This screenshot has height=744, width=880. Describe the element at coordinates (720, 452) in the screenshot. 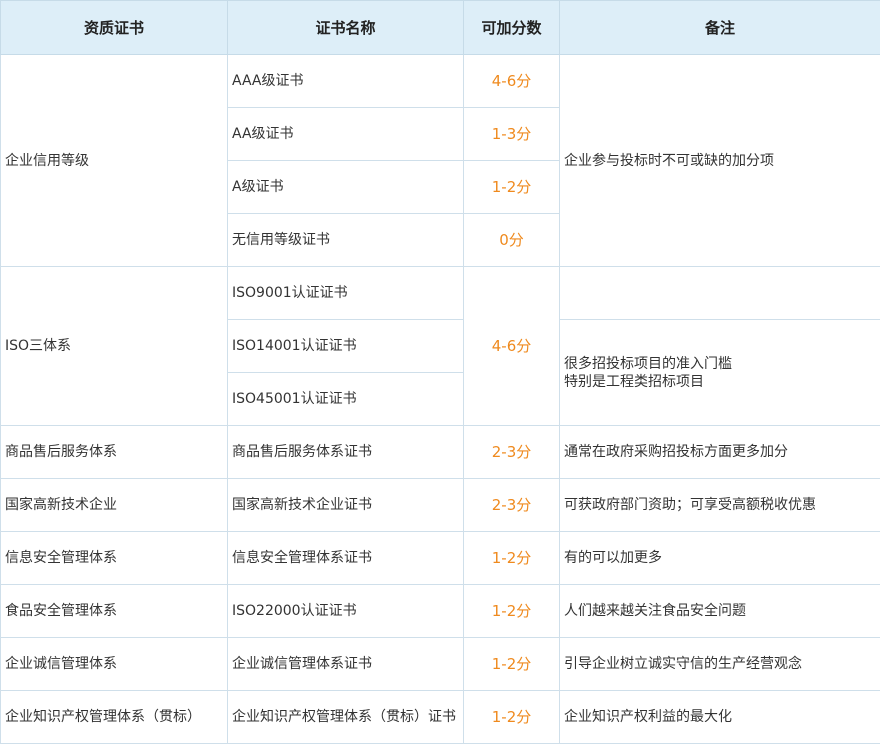

I see `note-cell: 通常在政府采购招投标方面更多加分` at that location.